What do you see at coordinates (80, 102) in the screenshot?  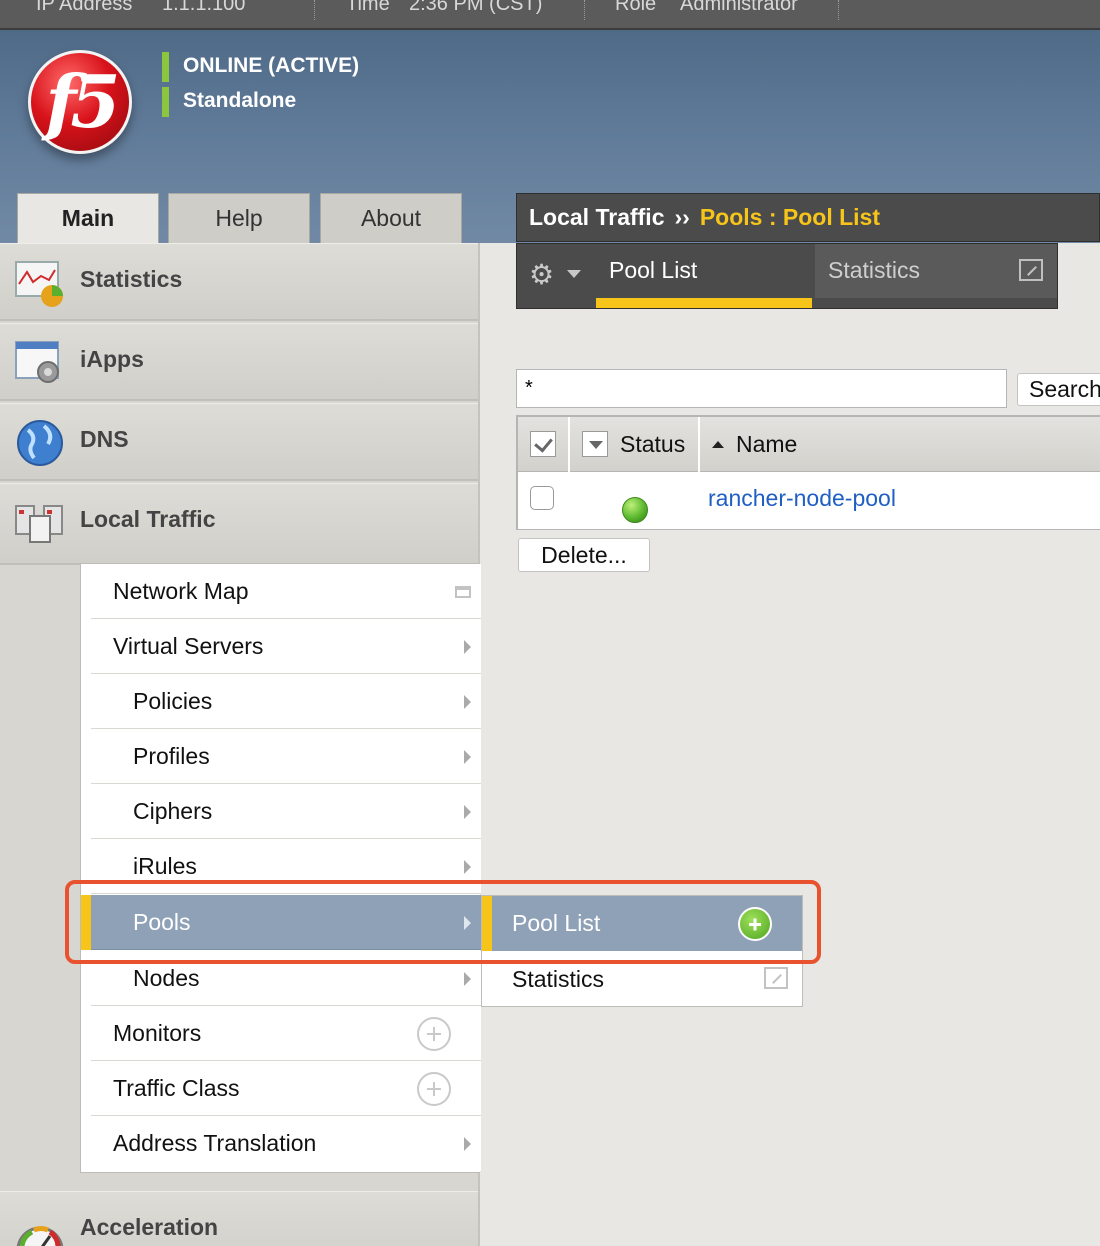 I see `f5-logo: f5` at bounding box center [80, 102].